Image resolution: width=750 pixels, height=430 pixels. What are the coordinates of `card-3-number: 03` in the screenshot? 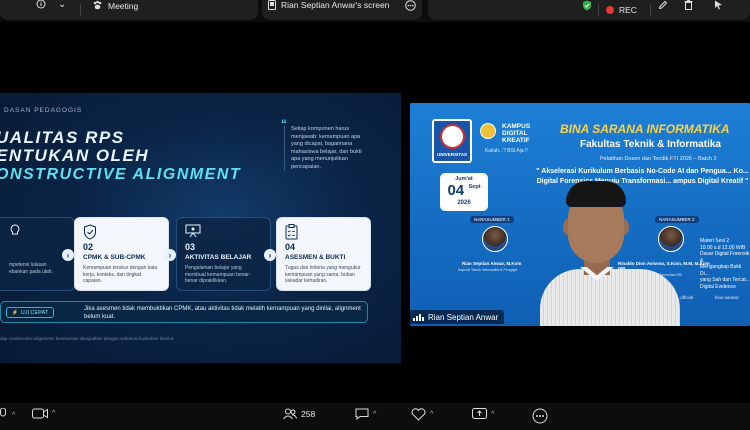 It's located at (190, 247).